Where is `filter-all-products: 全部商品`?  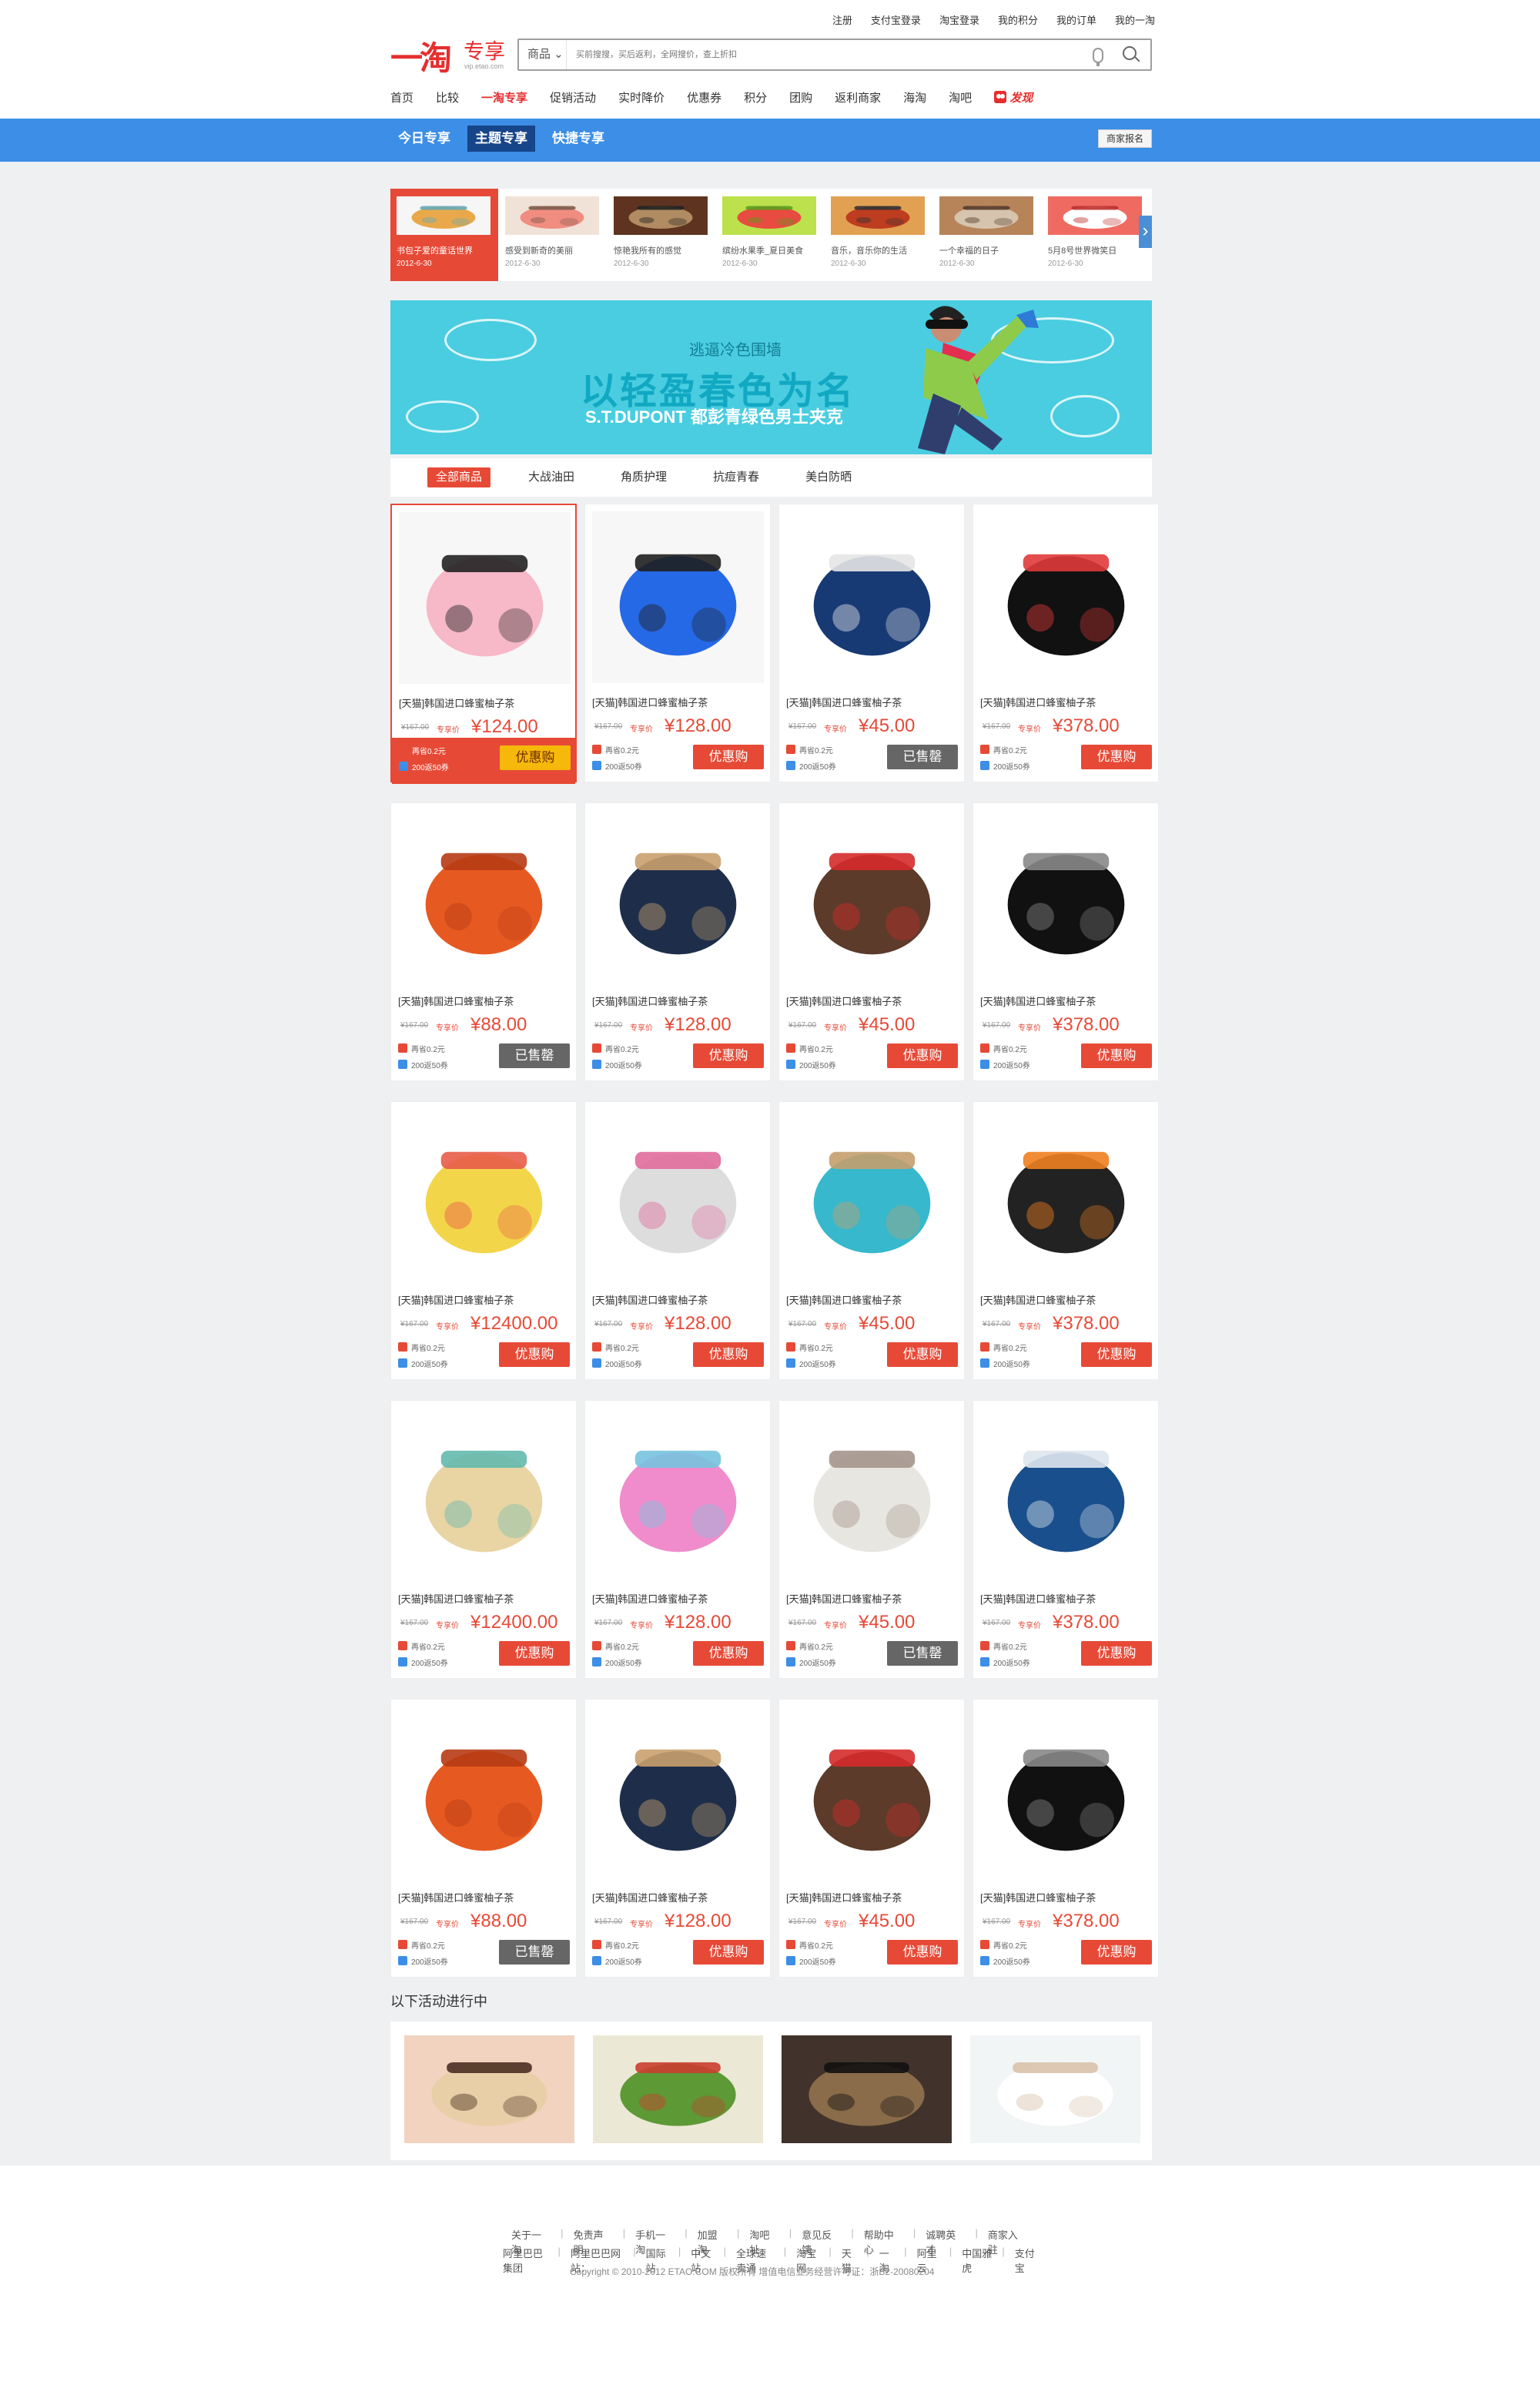
filter-all-products: 全部商品 is located at coordinates (459, 477).